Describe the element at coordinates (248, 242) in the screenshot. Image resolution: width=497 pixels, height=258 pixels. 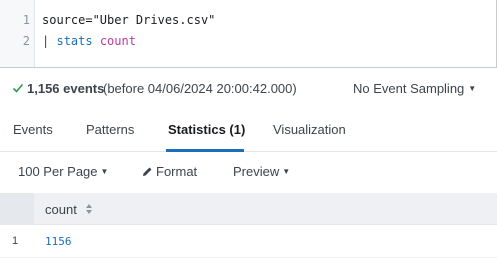
I see `table-row: 1 1156` at that location.